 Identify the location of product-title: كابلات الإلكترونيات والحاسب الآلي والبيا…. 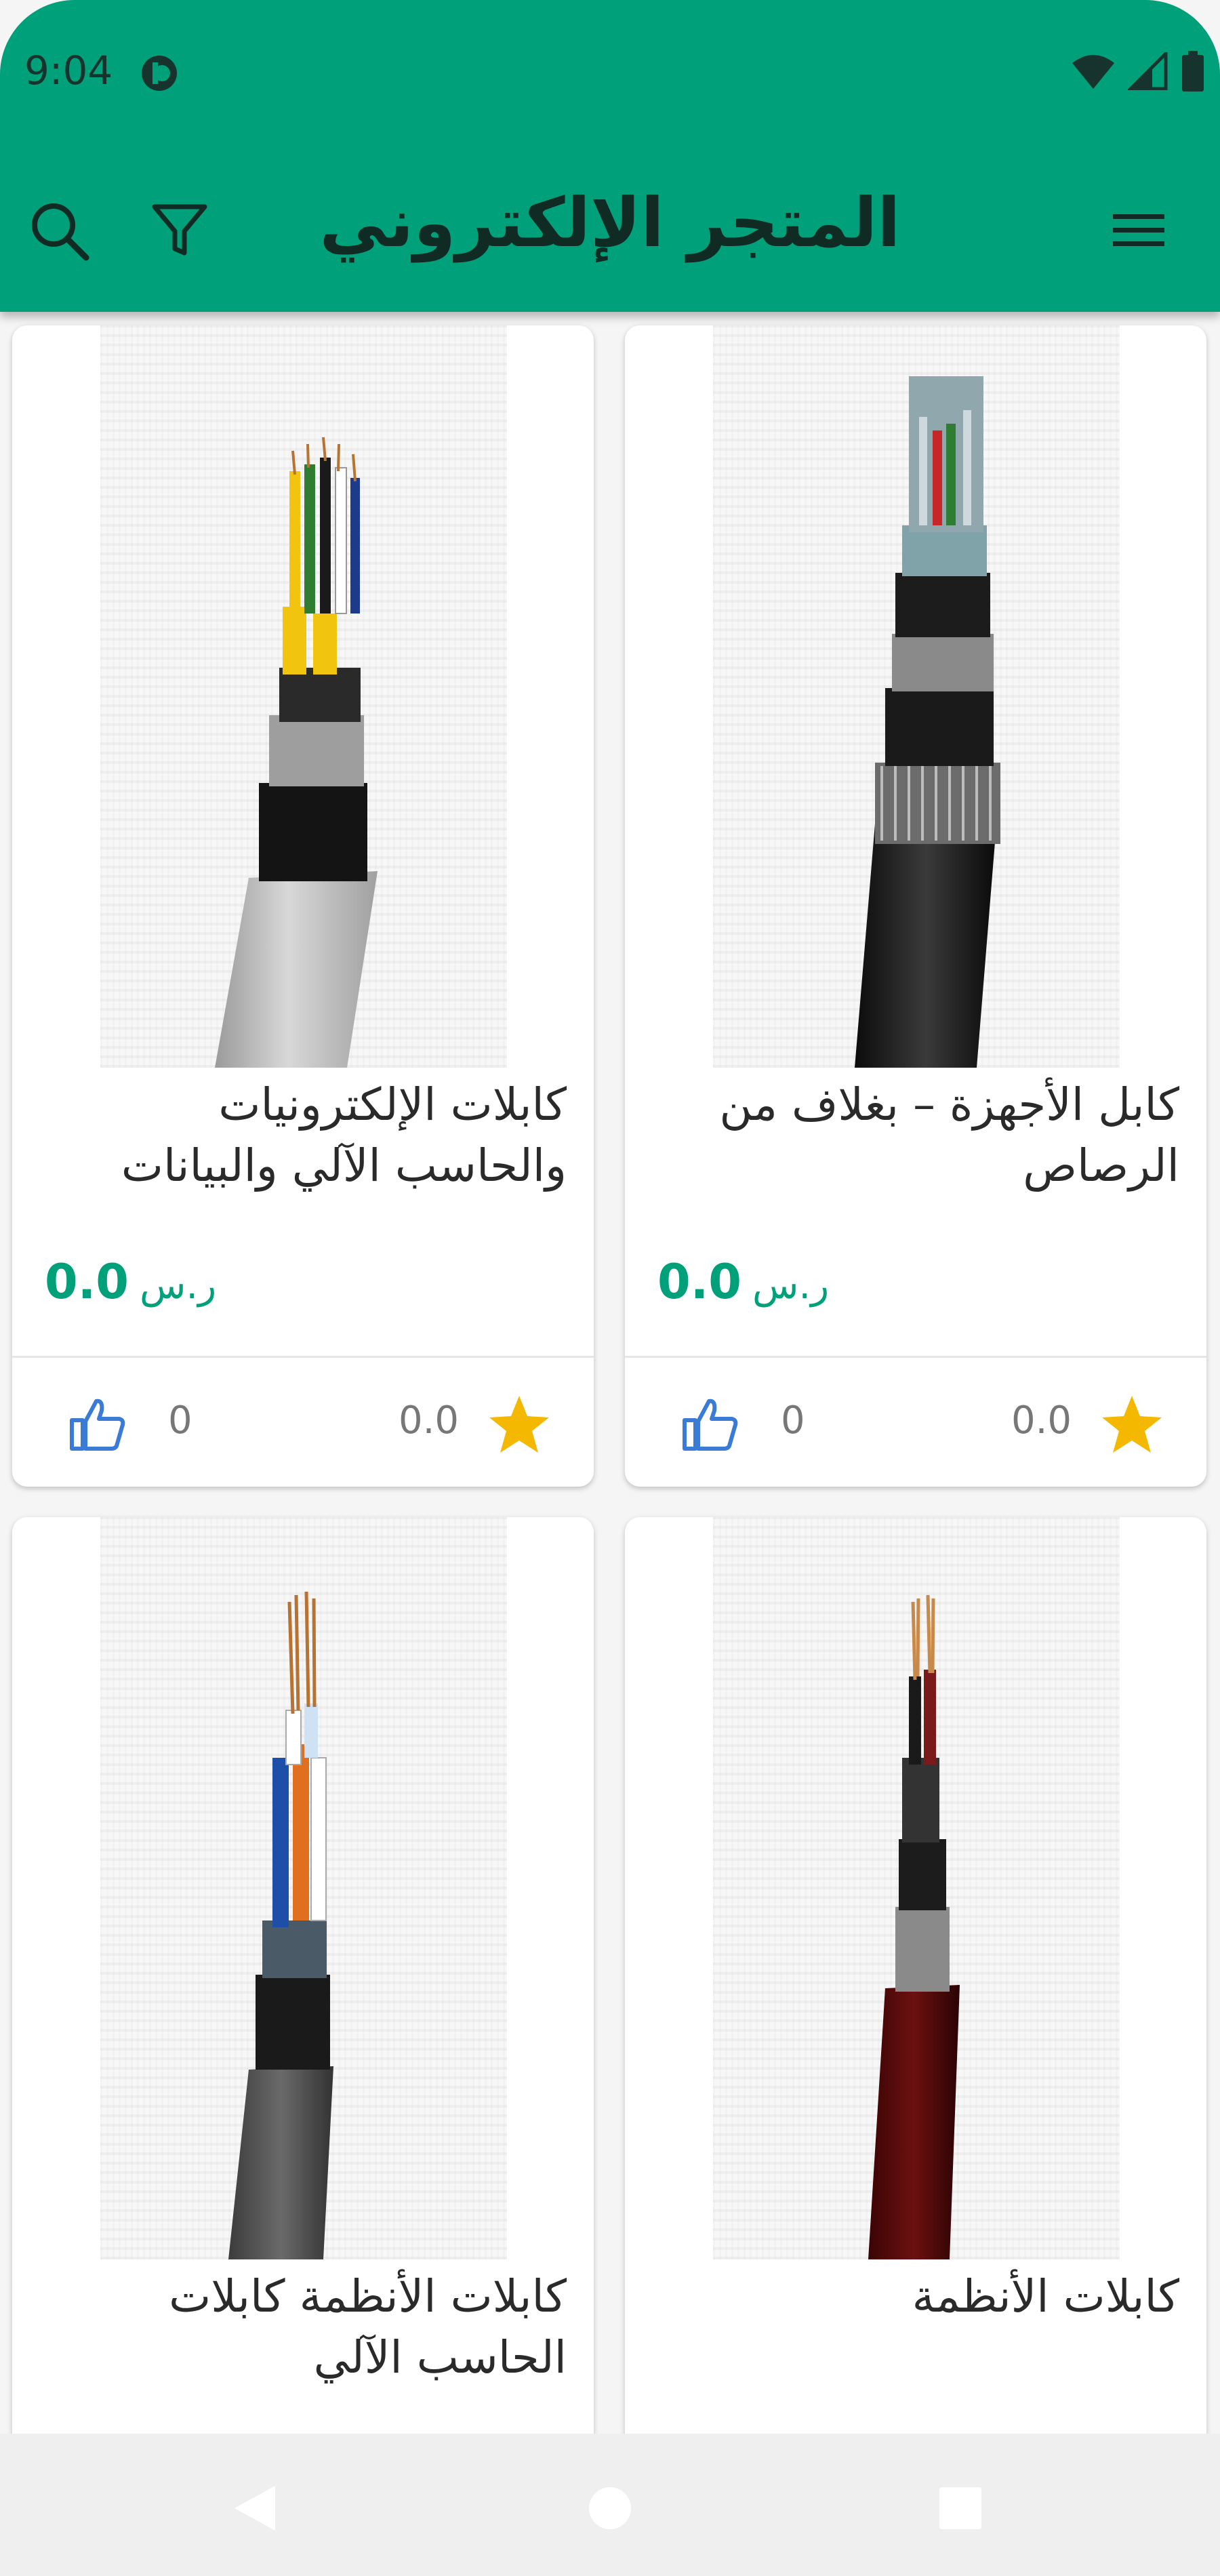
(344, 1135).